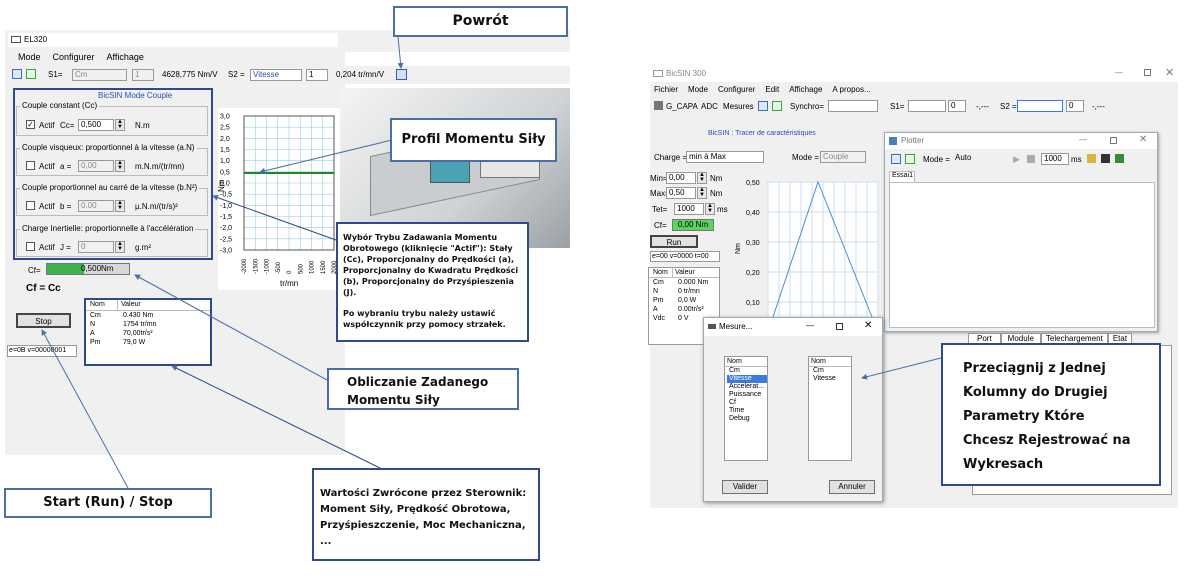  Describe the element at coordinates (725, 157) in the screenshot. I see `charge-select: min à Max` at that location.